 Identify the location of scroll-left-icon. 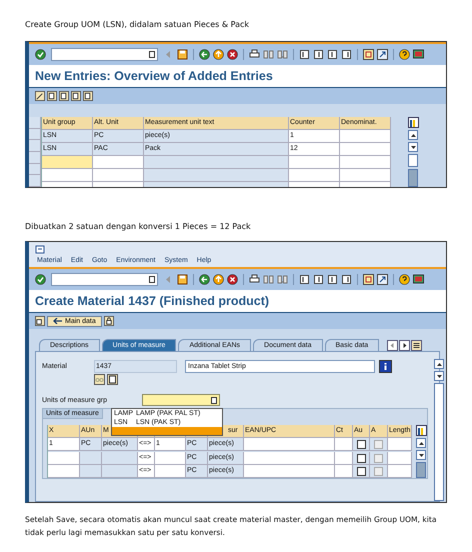
(392, 345).